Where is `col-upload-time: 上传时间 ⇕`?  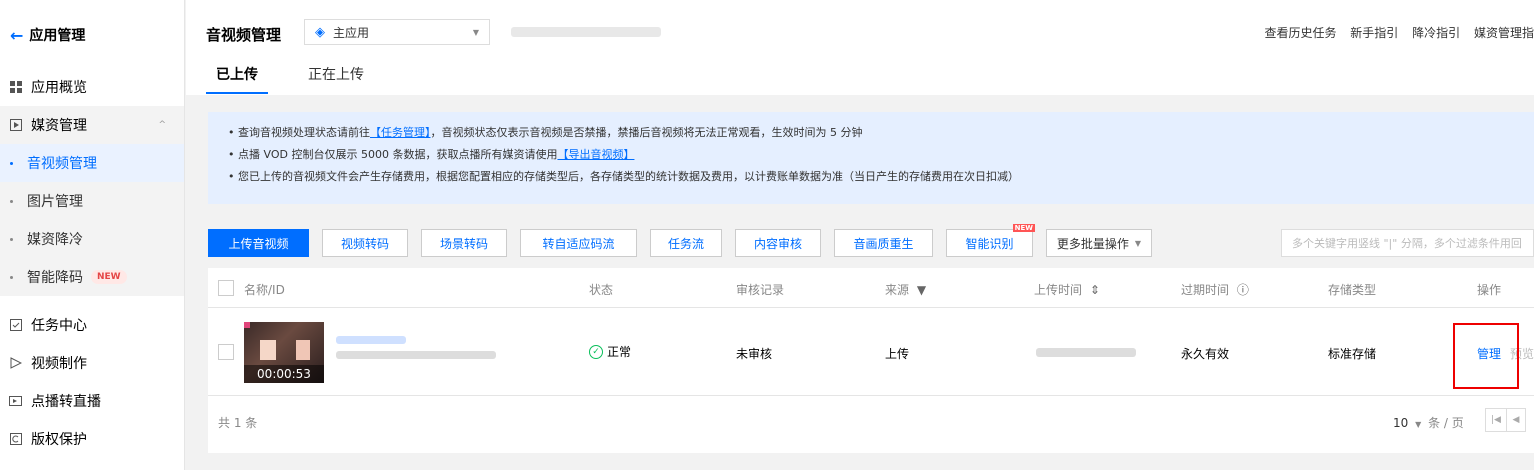
col-upload-time: 上传时间 ⇕ is located at coordinates (1067, 289).